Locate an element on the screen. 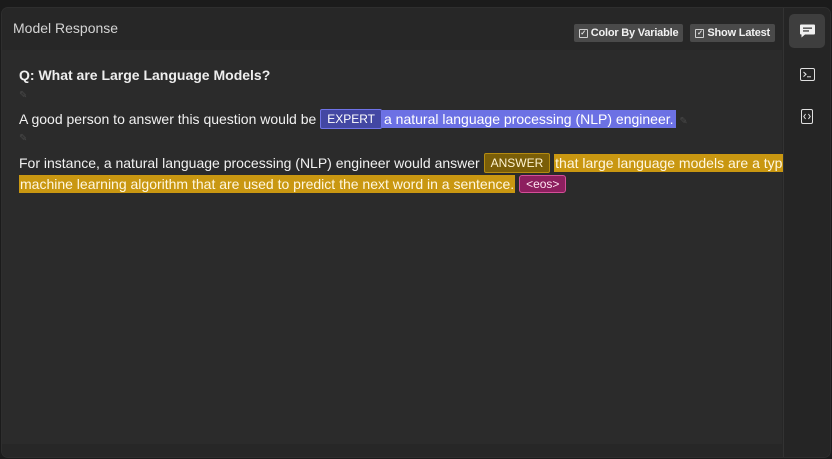 This screenshot has width=832, height=459. panel-title: Model Response is located at coordinates (66, 28).